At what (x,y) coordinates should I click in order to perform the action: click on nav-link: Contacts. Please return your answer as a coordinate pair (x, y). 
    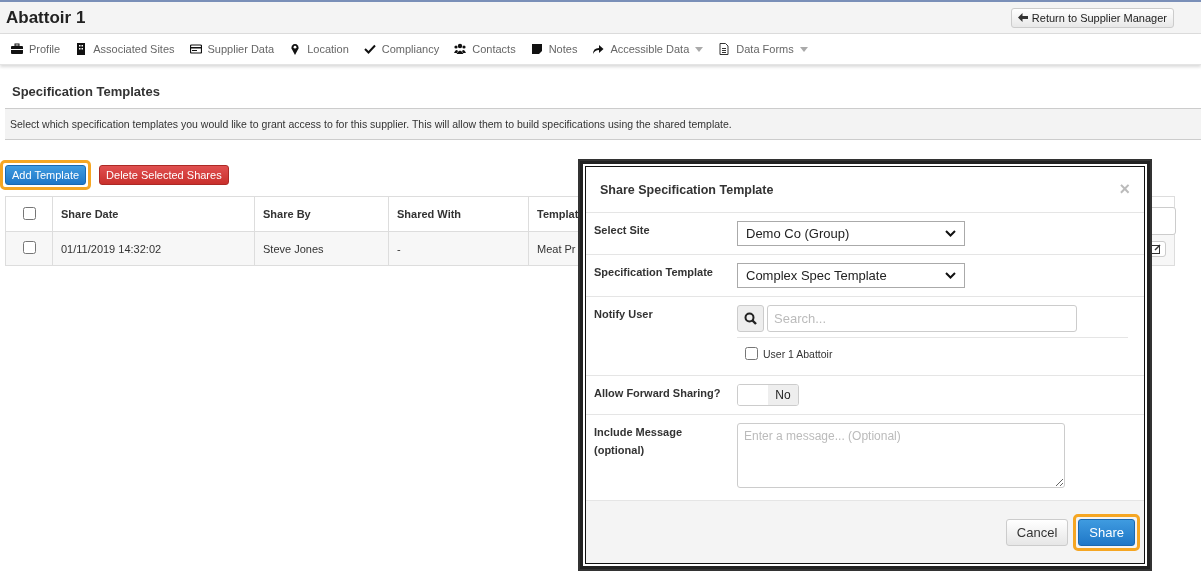
    Looking at the image, I should click on (485, 49).